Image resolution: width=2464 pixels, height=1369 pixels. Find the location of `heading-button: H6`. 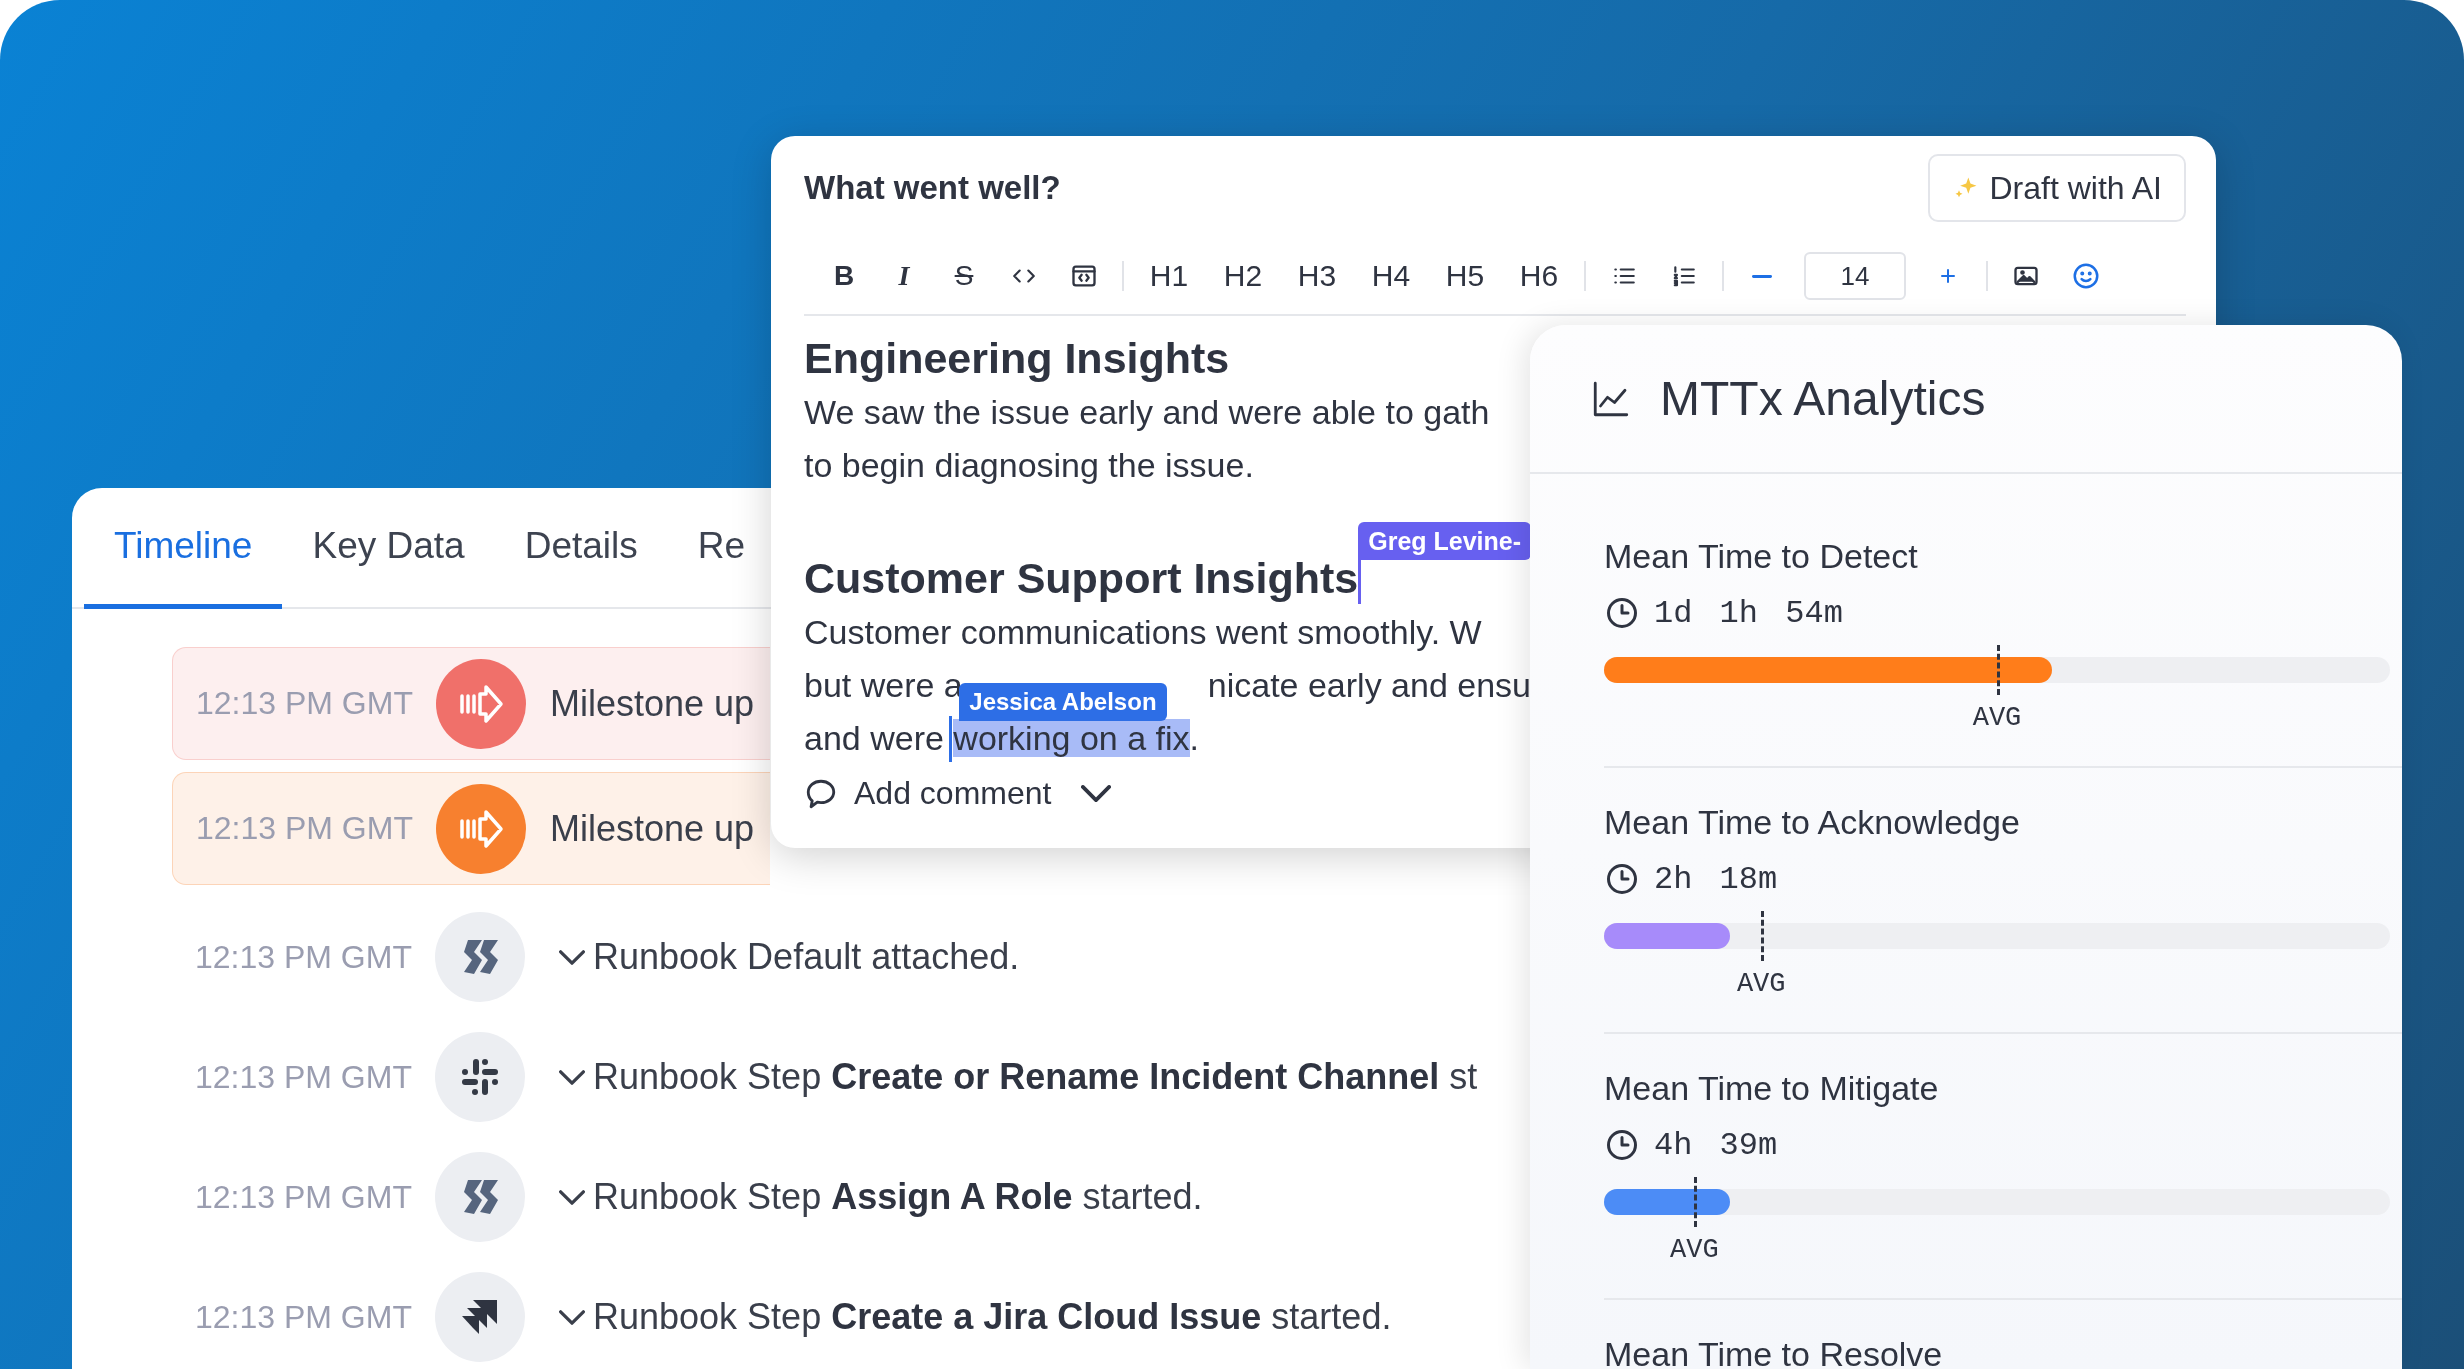

heading-button: H6 is located at coordinates (1539, 276).